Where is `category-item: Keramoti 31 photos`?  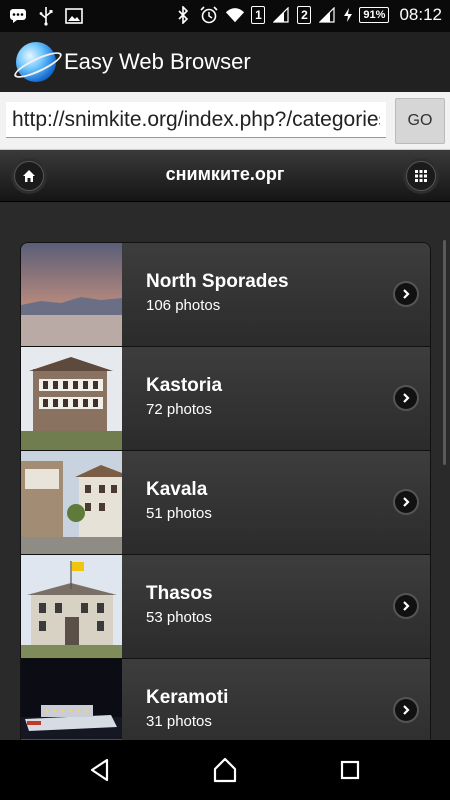 category-item: Keramoti 31 photos is located at coordinates (225, 699).